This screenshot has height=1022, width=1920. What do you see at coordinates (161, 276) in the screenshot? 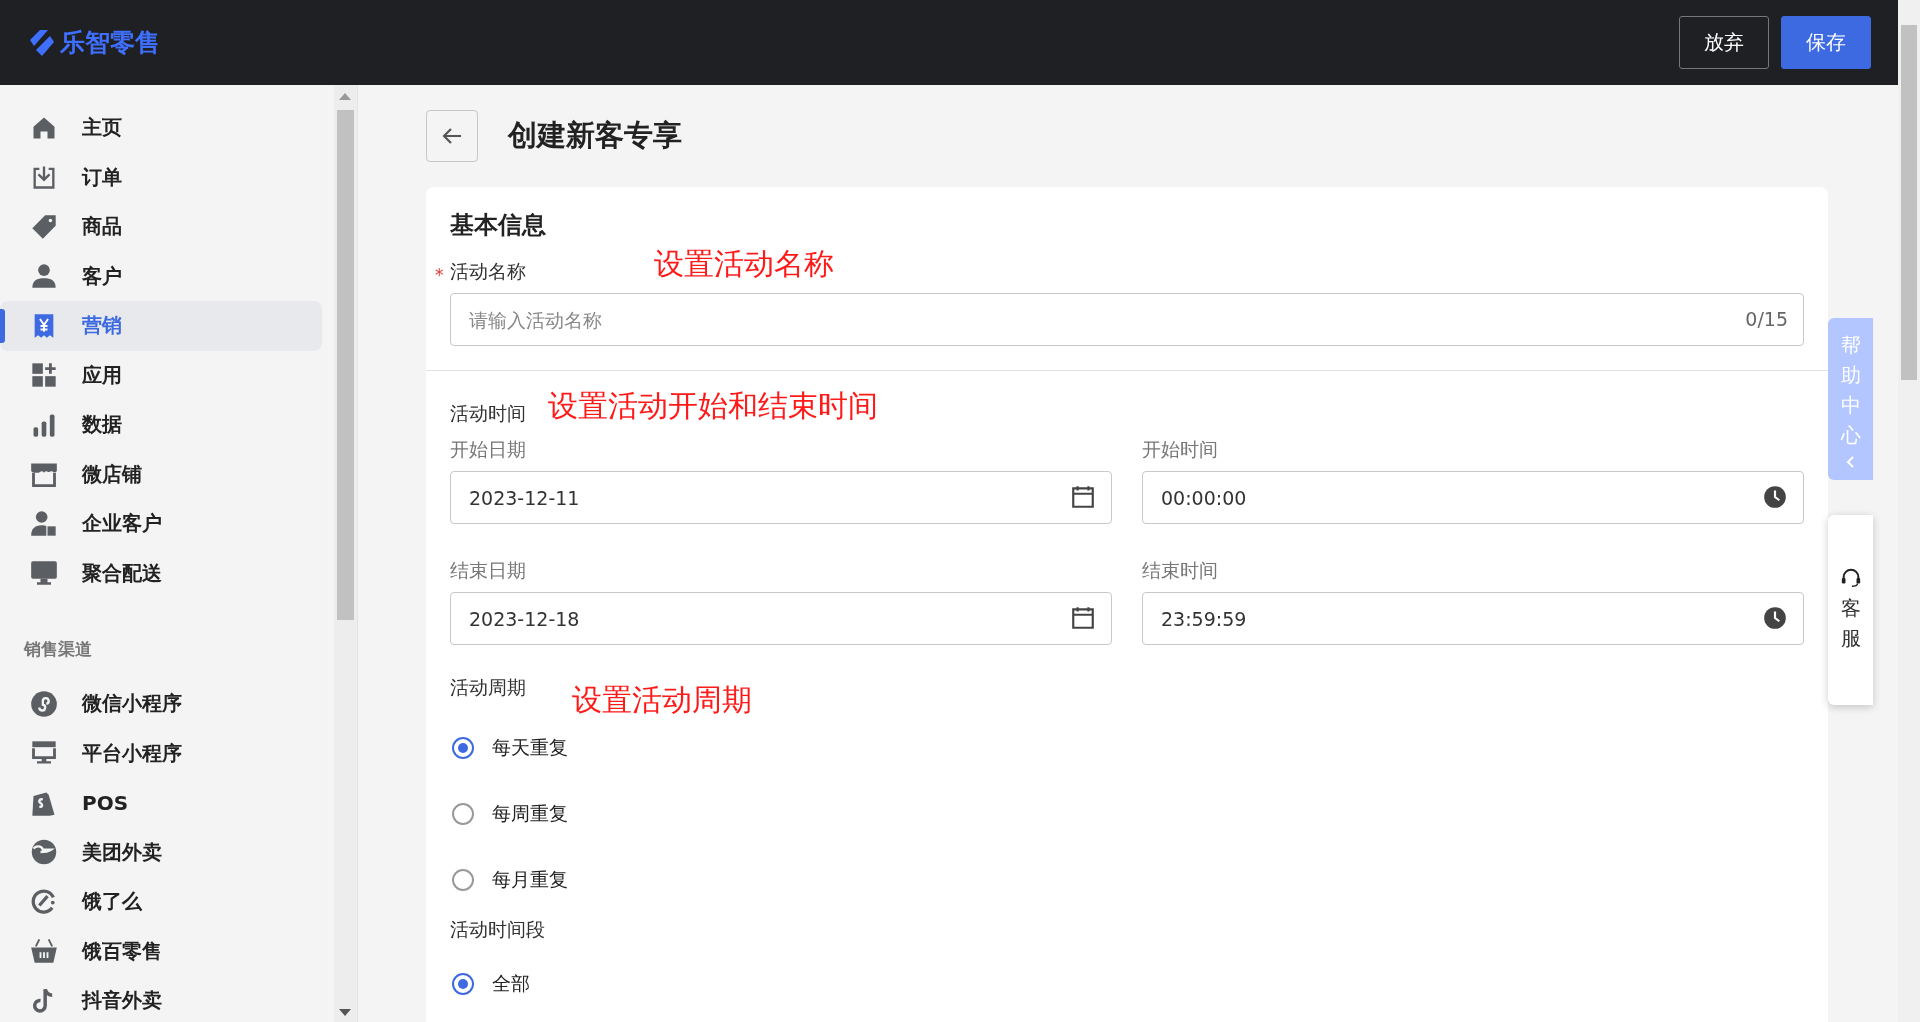
I see `sidebar-item: 客户` at bounding box center [161, 276].